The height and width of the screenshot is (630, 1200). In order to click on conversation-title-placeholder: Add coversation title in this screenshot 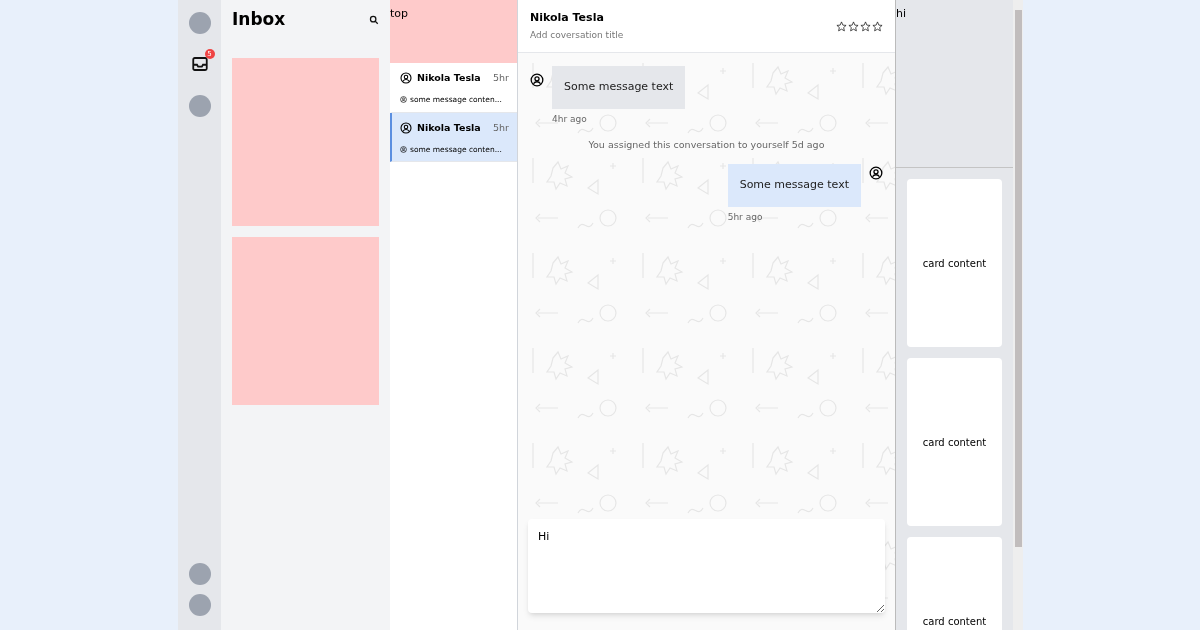, I will do `click(577, 36)`.